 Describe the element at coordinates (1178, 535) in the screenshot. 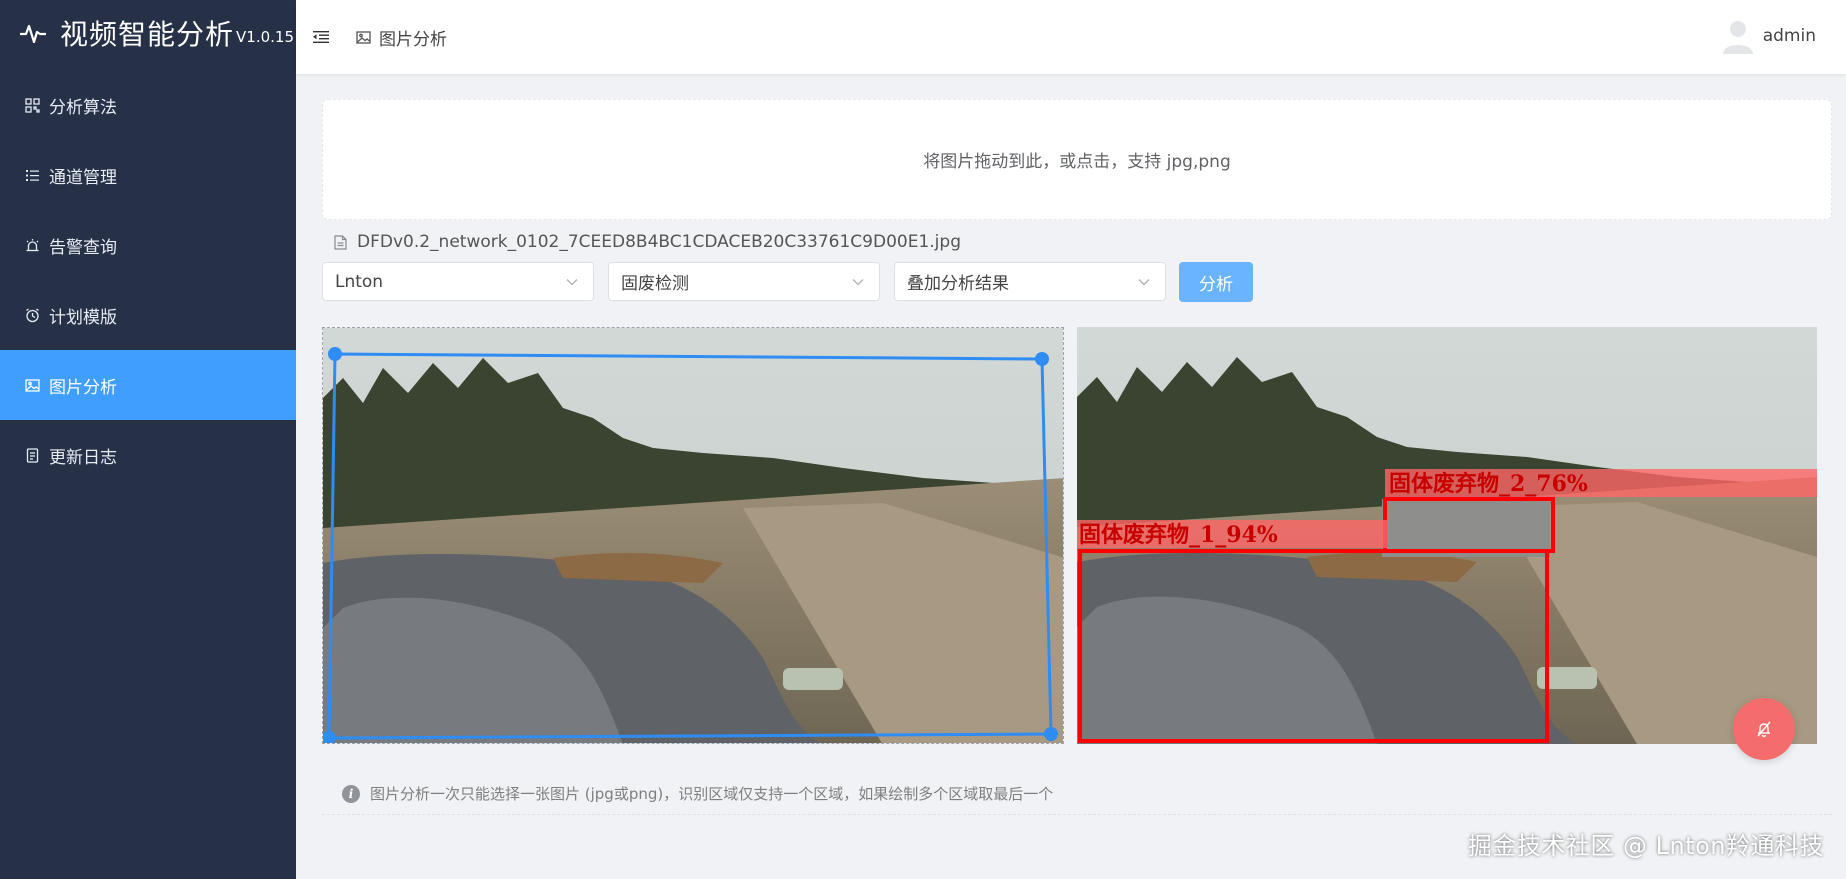

I see `detection-label: 固体废弃物_1_94%` at that location.